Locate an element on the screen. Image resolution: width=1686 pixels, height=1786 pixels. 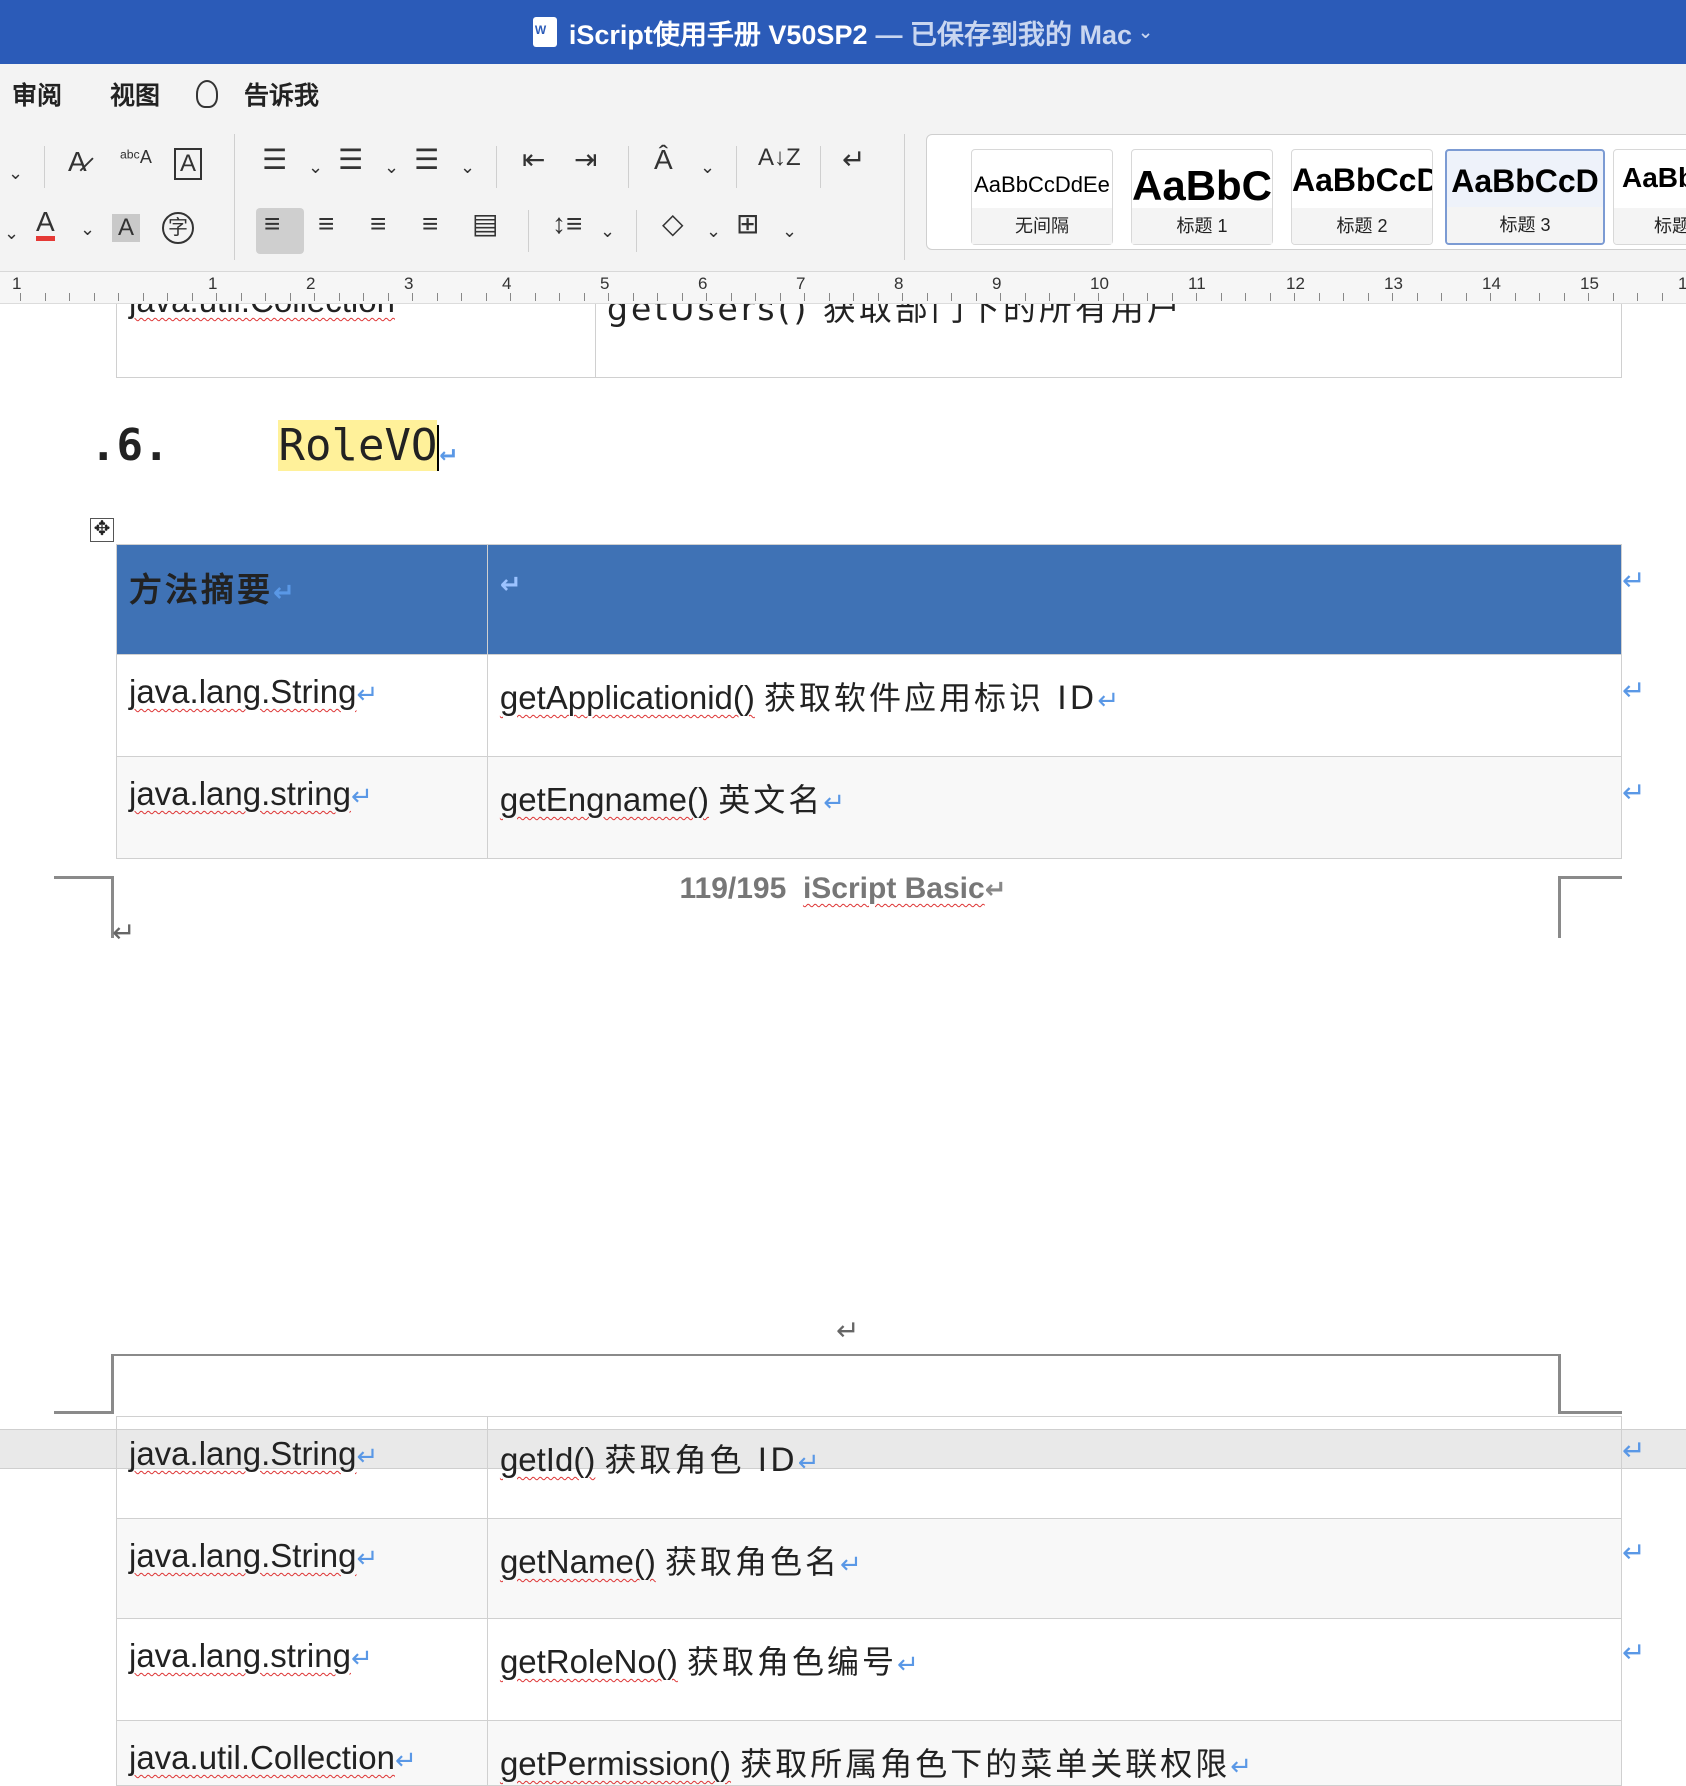
method-cell: getPermission() 获取所属角色下的菜单关联权限↵ is located at coordinates (1054, 1753).